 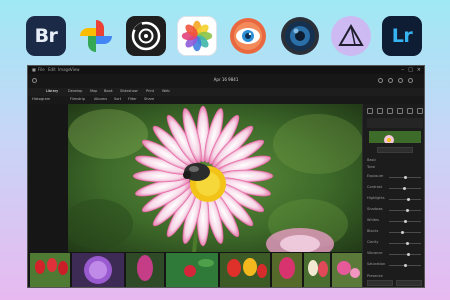 What do you see at coordinates (408, 199) in the screenshot?
I see `slider-knob-highlights` at bounding box center [408, 199].